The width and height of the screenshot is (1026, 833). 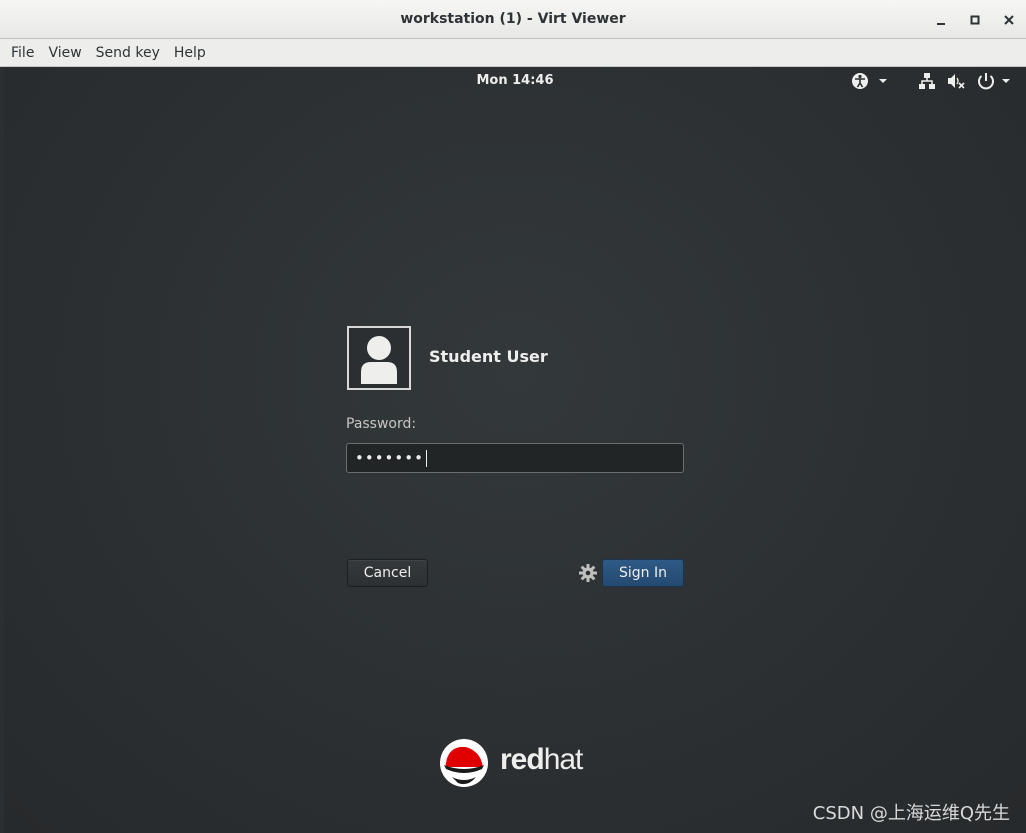 I want to click on volume-indicator, so click(x=956, y=83).